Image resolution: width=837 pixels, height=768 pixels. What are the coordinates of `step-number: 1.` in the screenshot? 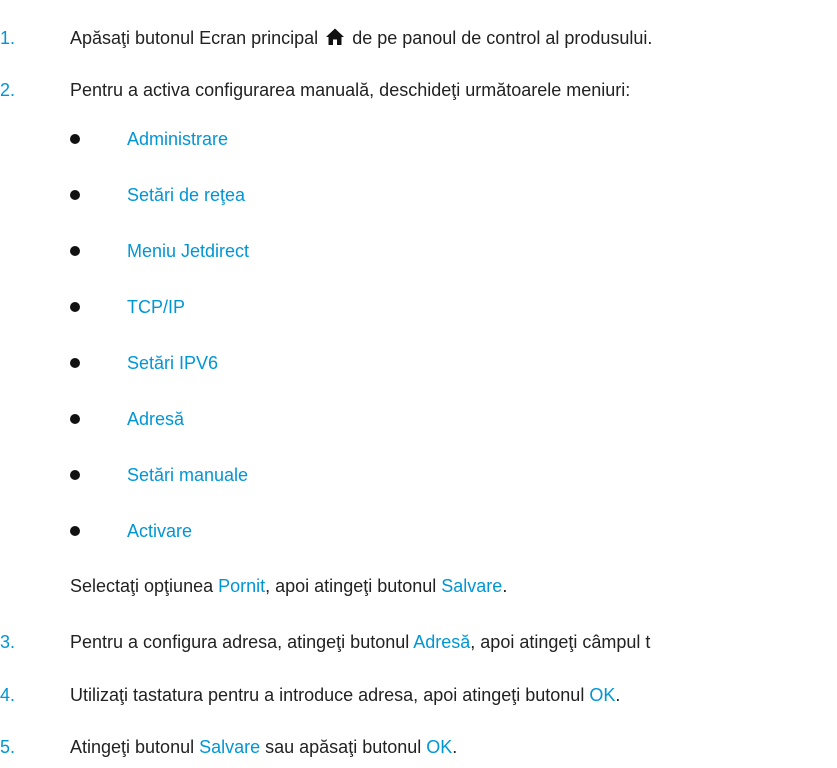 It's located at (8, 38).